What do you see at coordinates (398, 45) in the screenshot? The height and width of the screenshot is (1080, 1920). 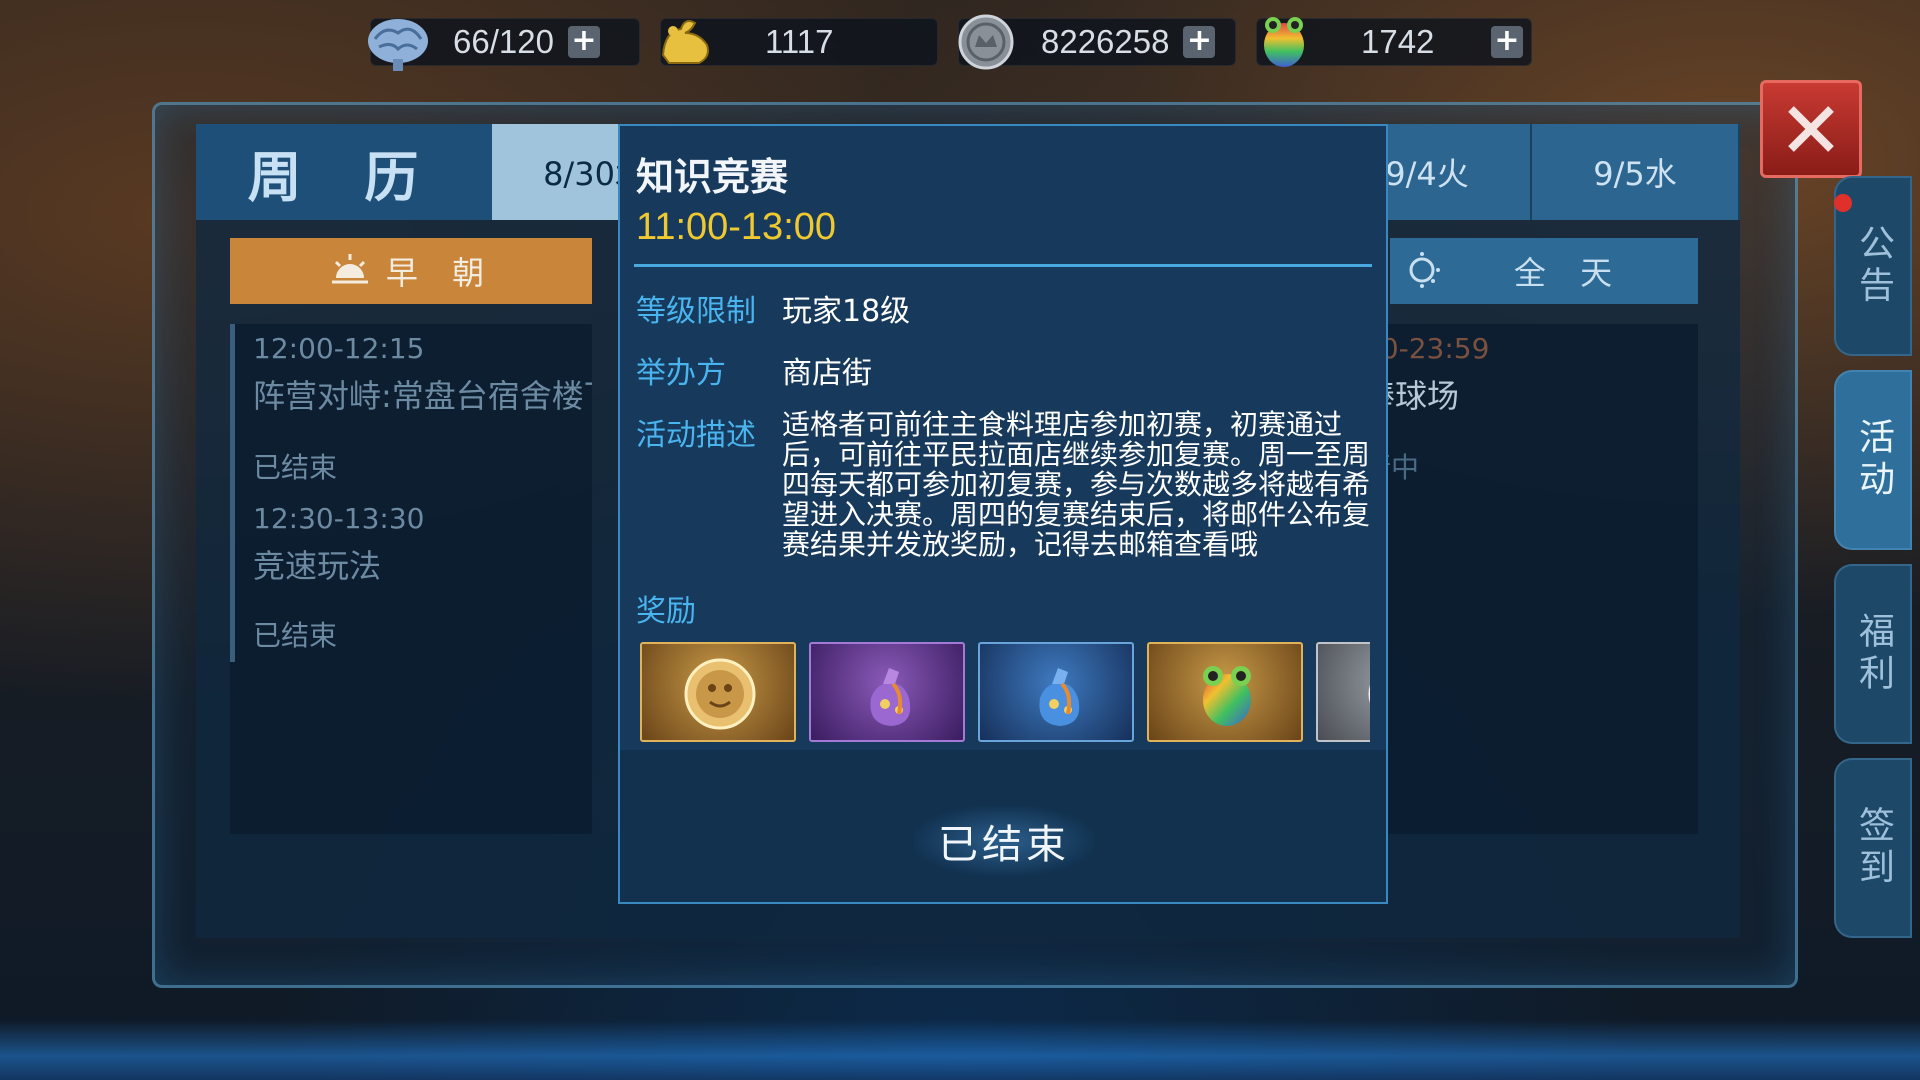 I see `brain-icon` at bounding box center [398, 45].